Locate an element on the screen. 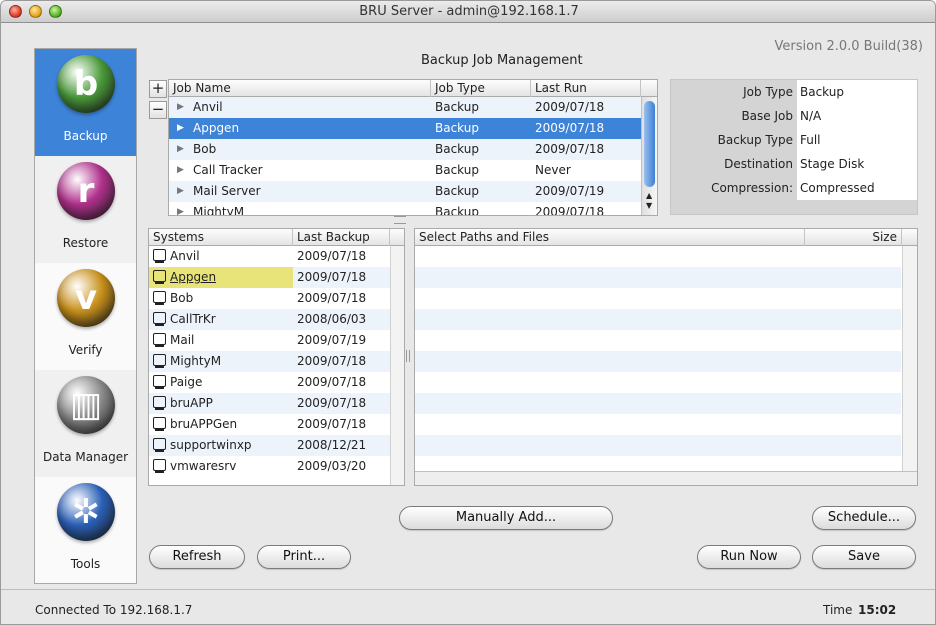 This screenshot has width=936, height=625. paths-column-header: Select Paths and Files is located at coordinates (610, 237).